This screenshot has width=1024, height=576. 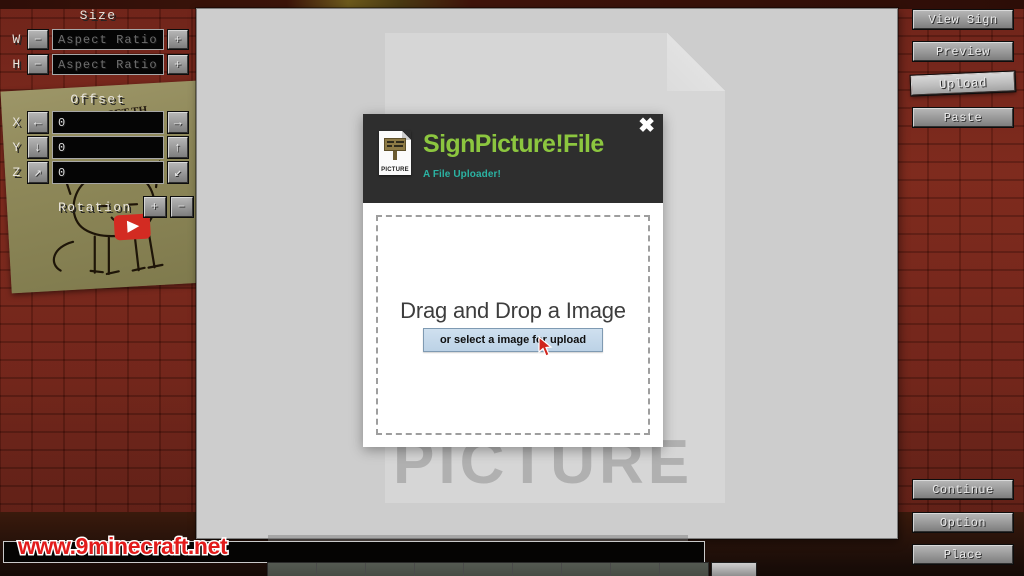 I want to click on view-sign-button: View Sign, so click(x=963, y=19).